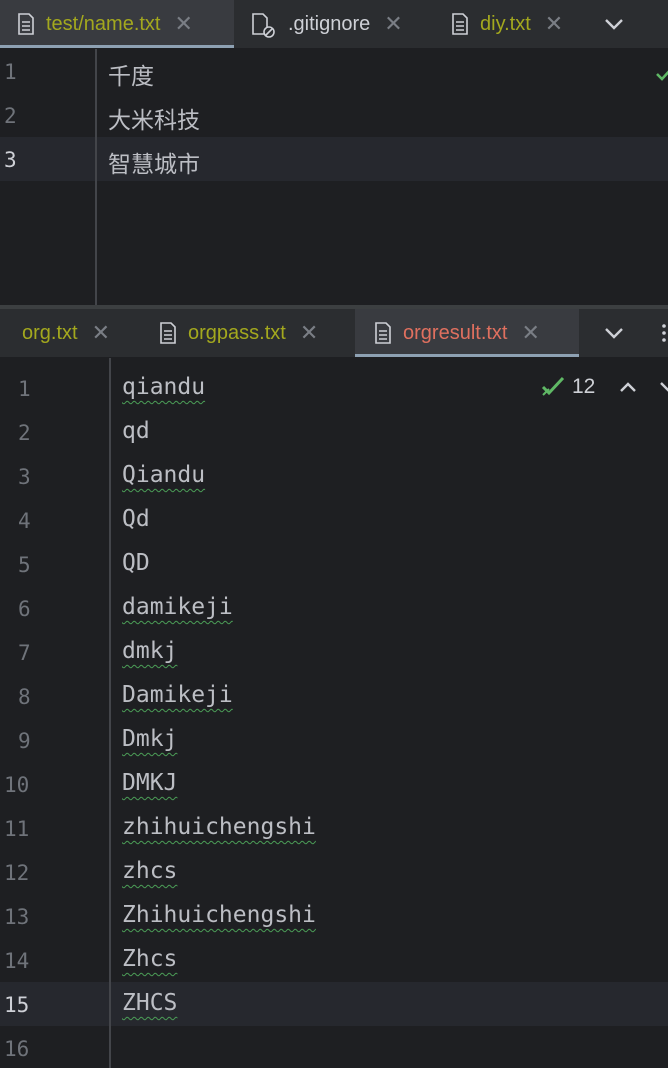  I want to click on tab-label: .gitignore, so click(329, 23).